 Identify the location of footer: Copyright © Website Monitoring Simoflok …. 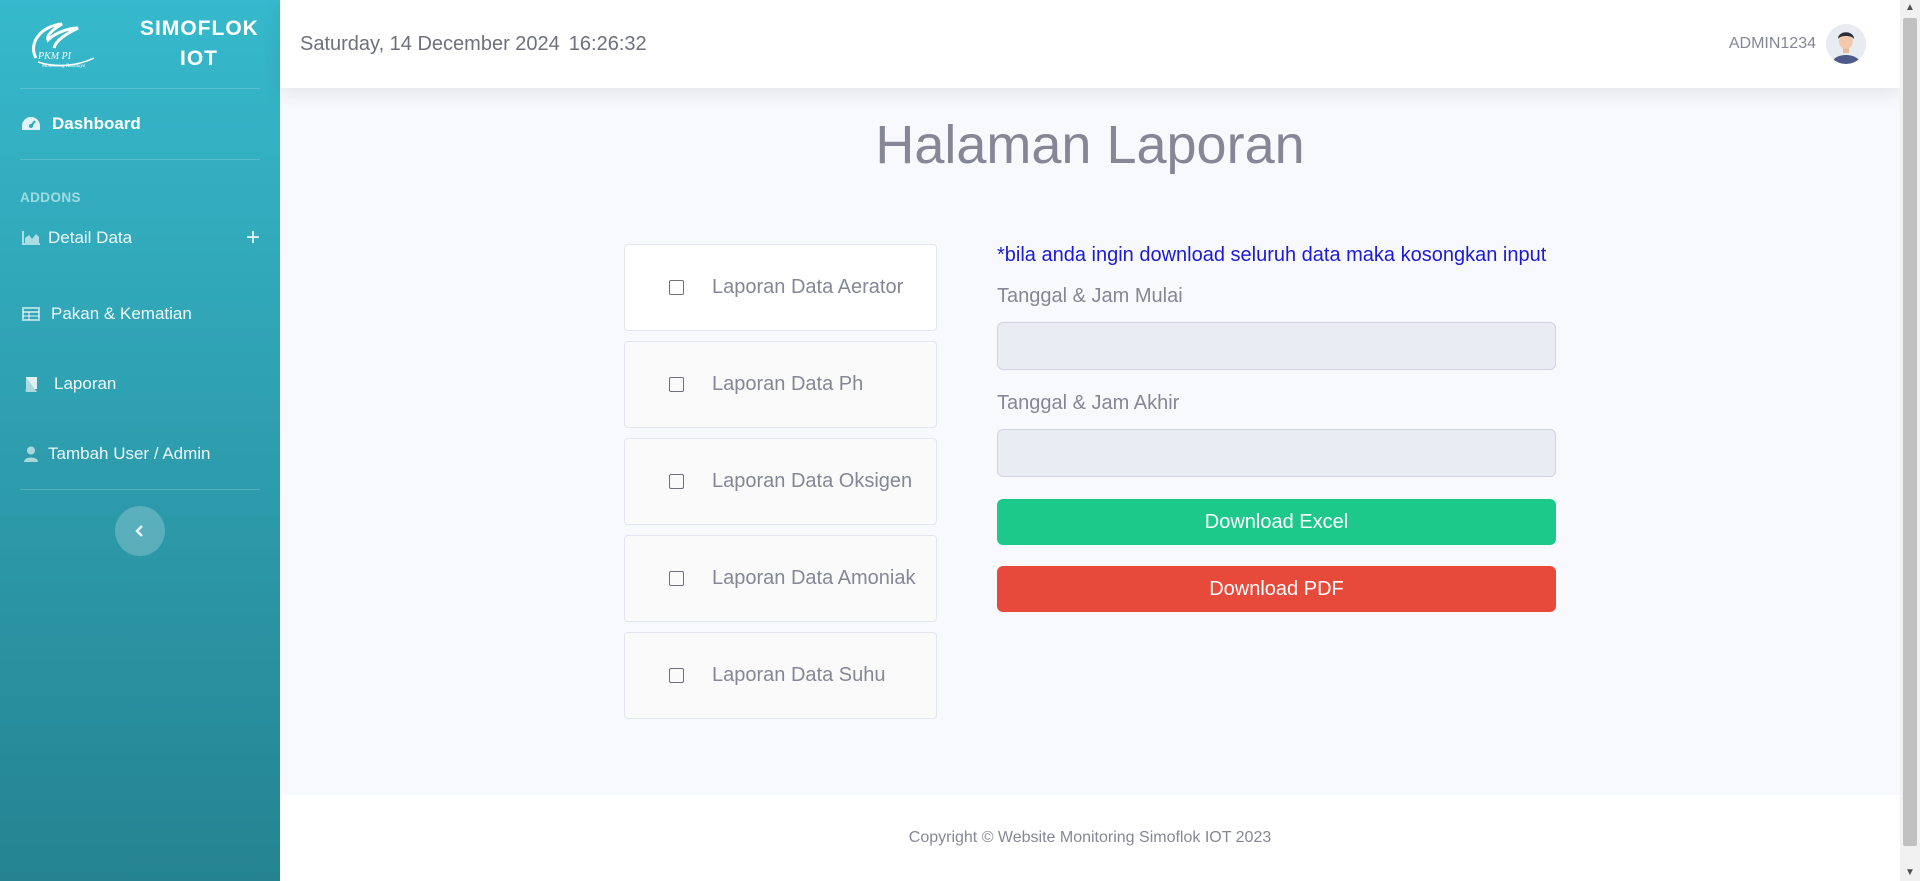
(1090, 838).